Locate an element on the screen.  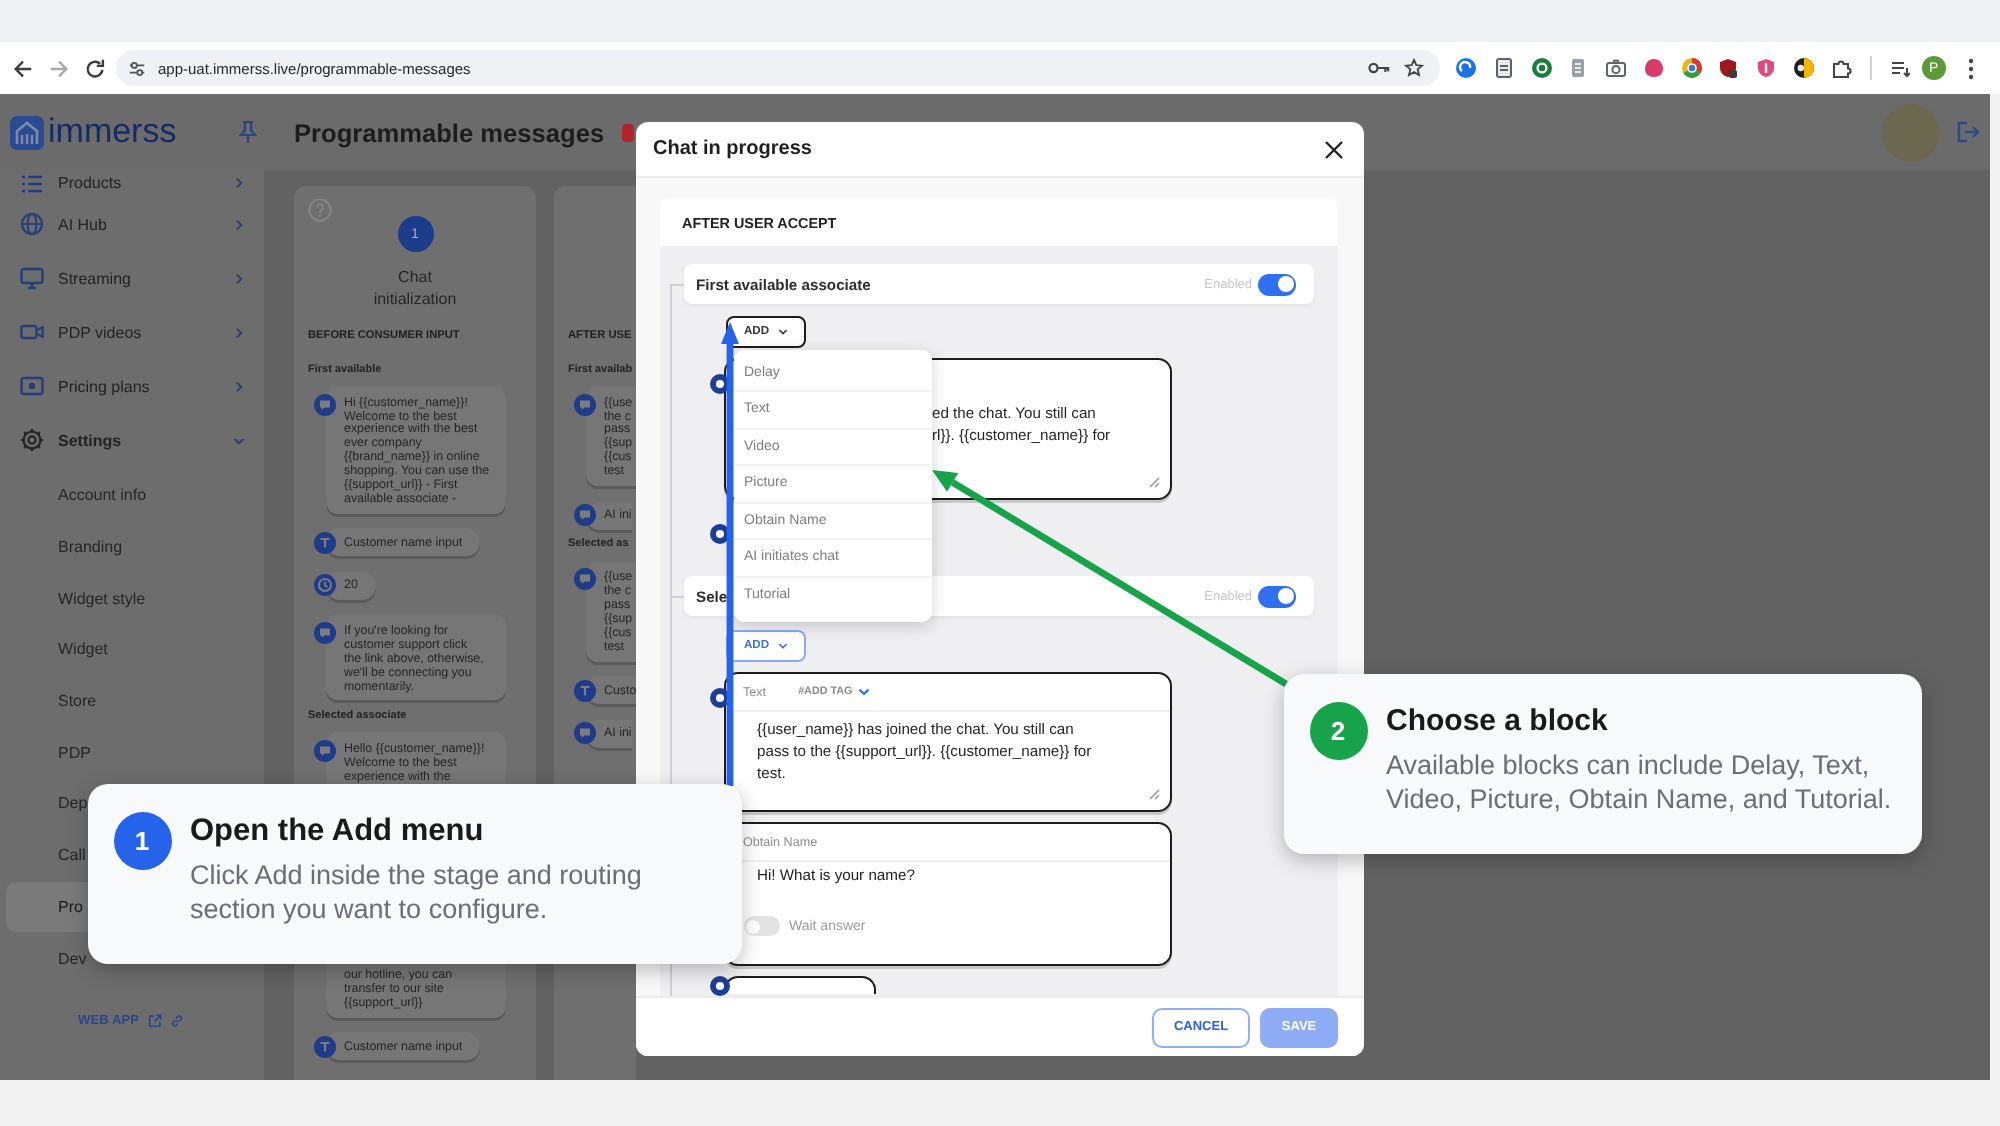
sidebar-item: Settings is located at coordinates (132, 440).